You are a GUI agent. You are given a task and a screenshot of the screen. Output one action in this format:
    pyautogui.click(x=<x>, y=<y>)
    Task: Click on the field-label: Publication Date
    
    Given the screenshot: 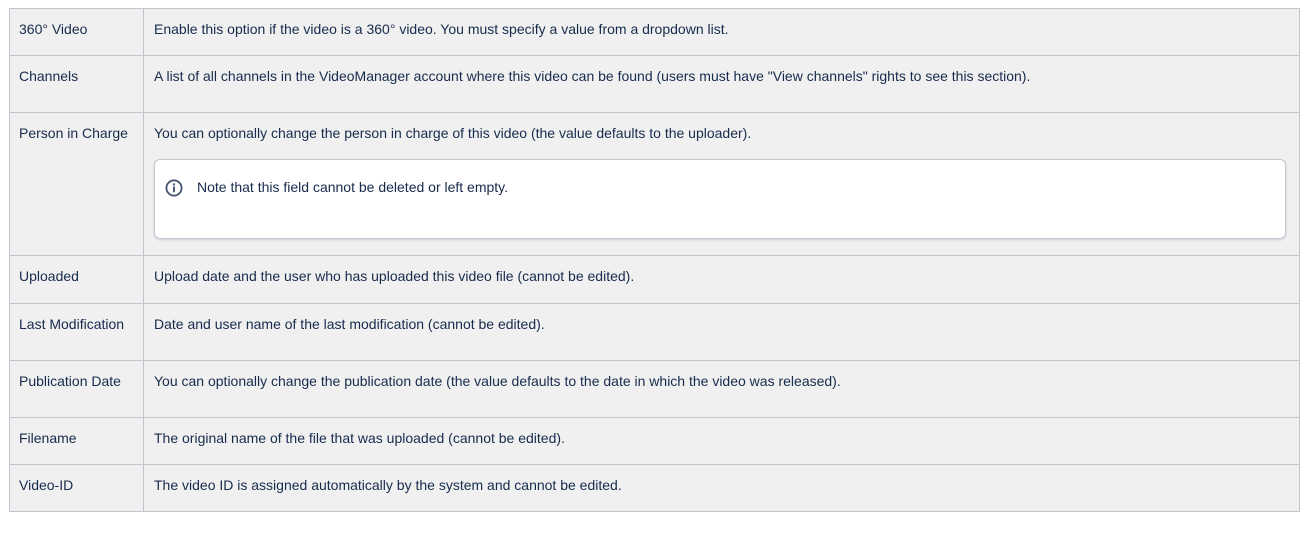 What is the action you would take?
    pyautogui.click(x=76, y=389)
    